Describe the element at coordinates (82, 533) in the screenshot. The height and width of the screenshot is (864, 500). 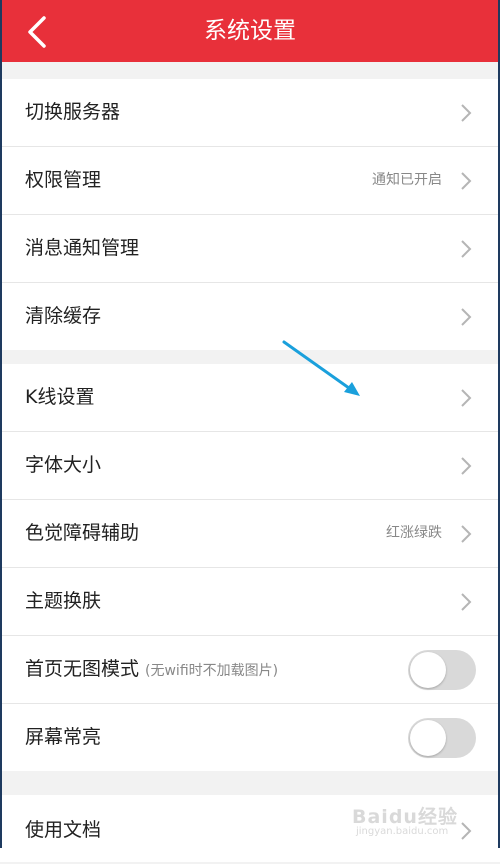
I see `row-label: 色觉障碍辅助` at that location.